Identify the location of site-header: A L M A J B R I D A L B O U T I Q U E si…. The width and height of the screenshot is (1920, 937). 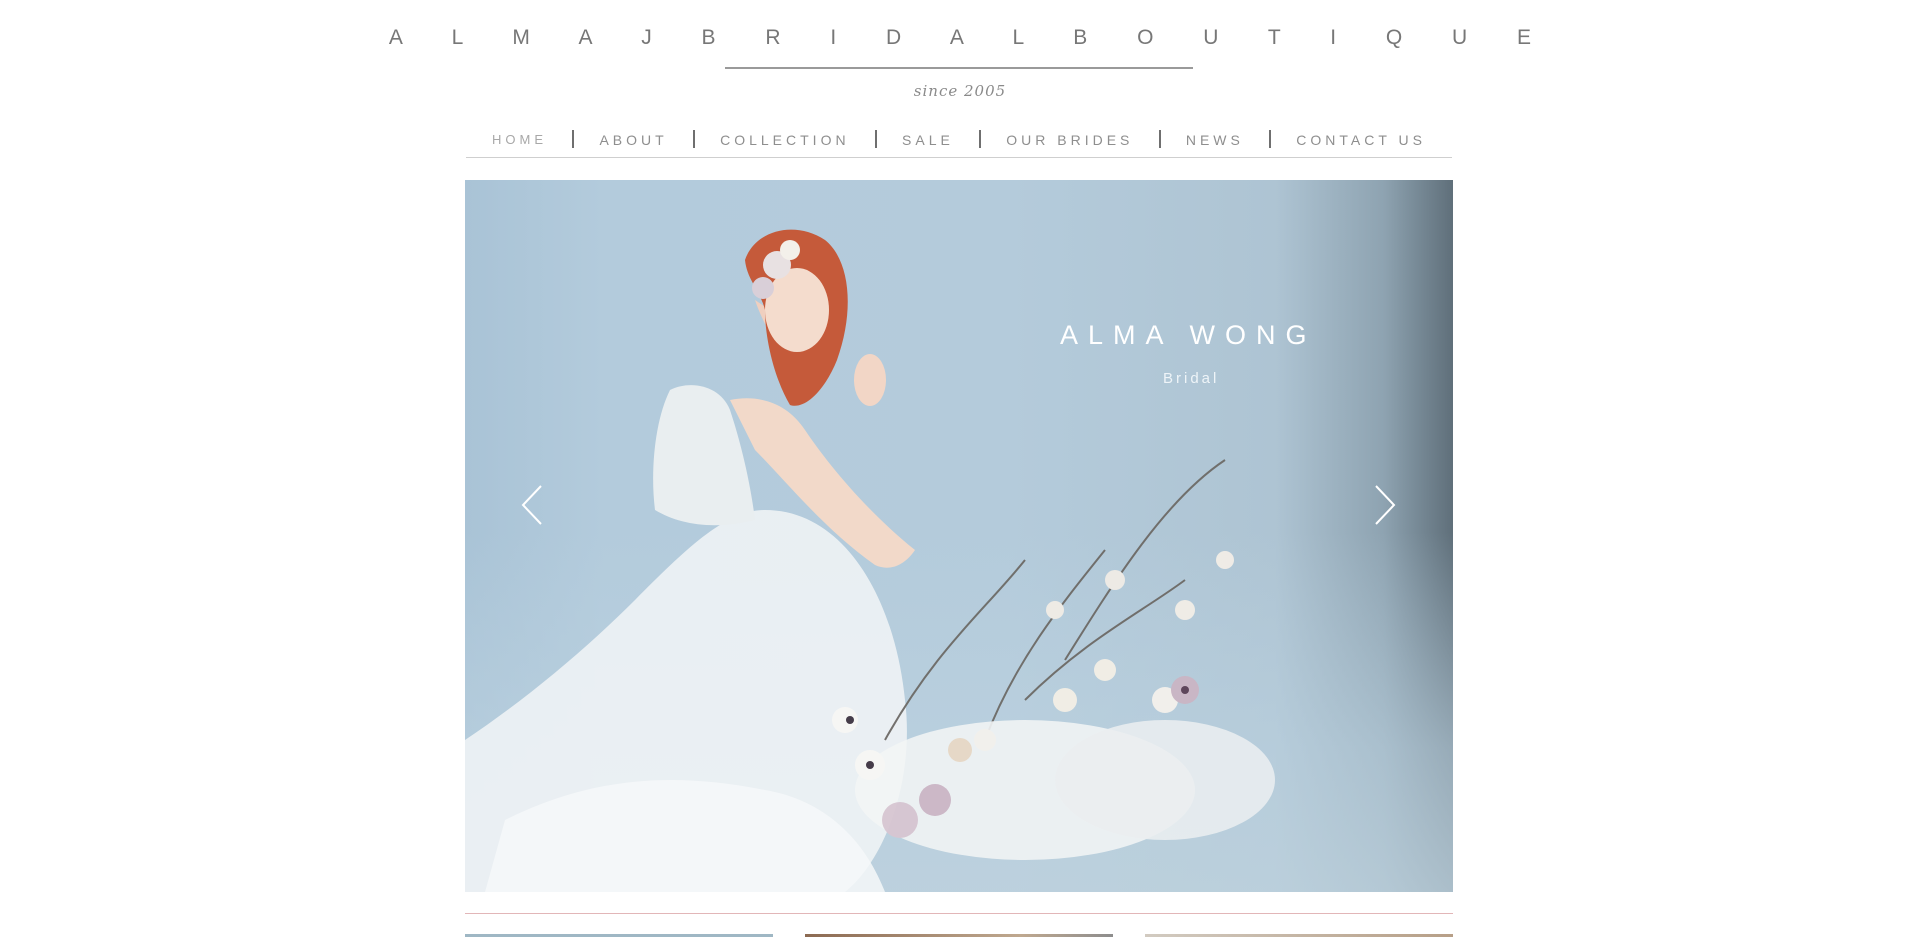
(960, 55).